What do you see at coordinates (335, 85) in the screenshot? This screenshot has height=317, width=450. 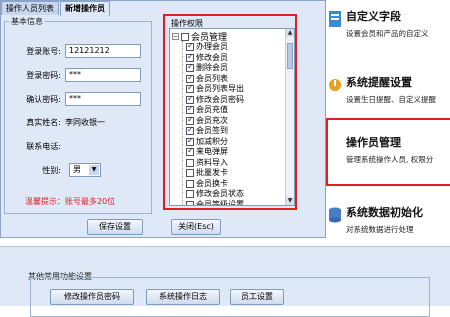 I see `reminder-icon` at bounding box center [335, 85].